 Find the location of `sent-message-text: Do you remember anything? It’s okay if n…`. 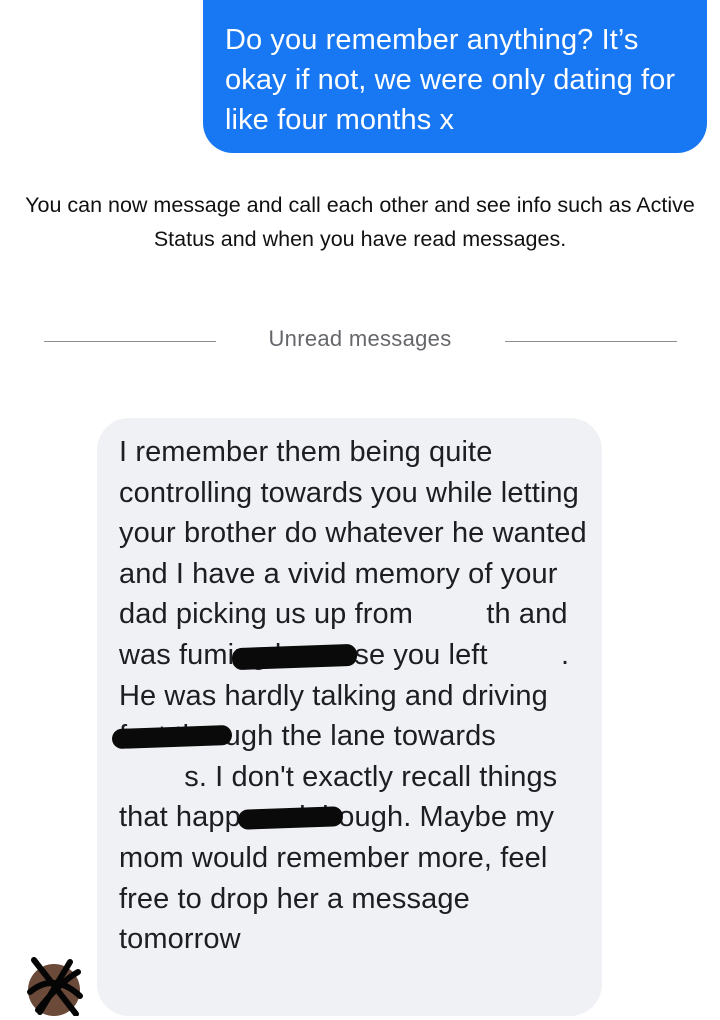

sent-message-text: Do you remember anything? It’s okay if n… is located at coordinates (450, 80).